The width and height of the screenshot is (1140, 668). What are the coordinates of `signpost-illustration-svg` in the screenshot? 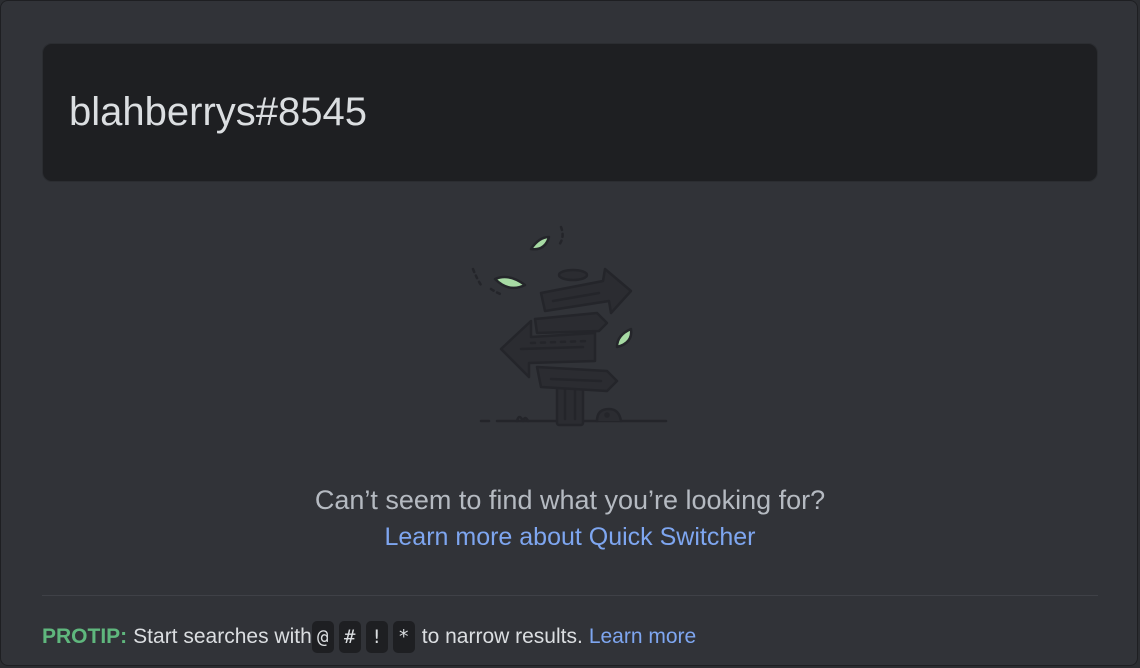 It's located at (569, 326).